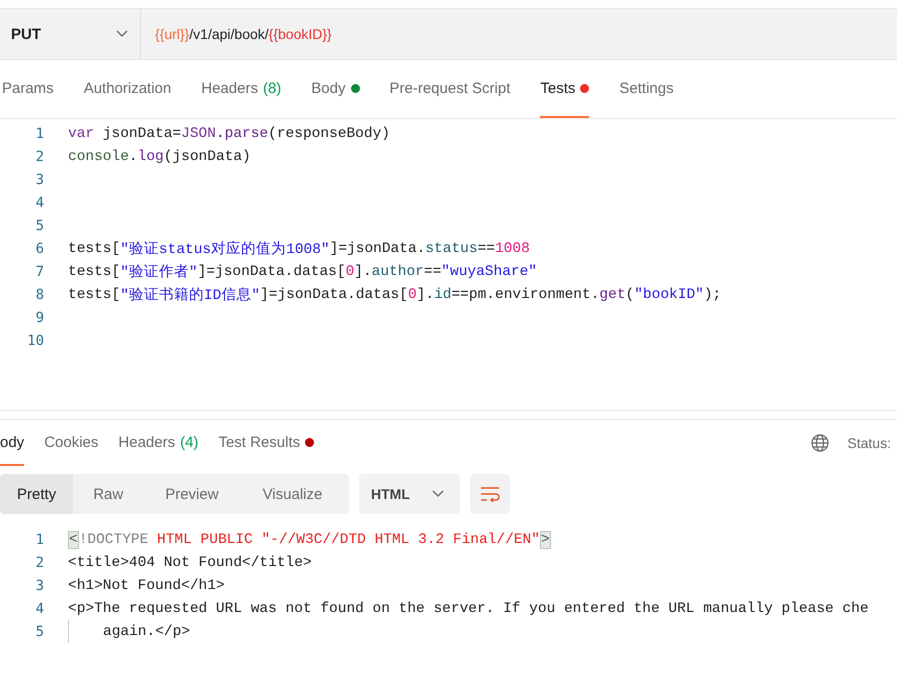 This screenshot has height=683, width=897. I want to click on status-label: Status:, so click(869, 443).